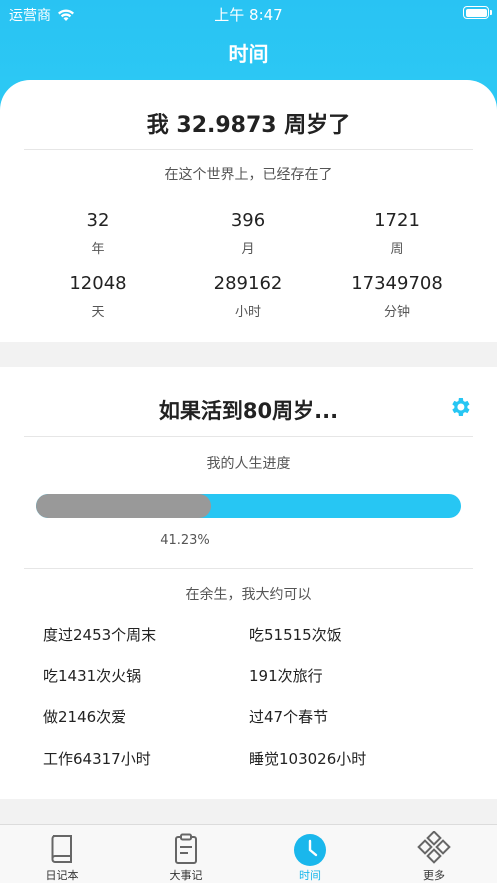 This screenshot has width=497, height=883. What do you see at coordinates (98, 233) in the screenshot?
I see `stat-years: 32 年` at bounding box center [98, 233].